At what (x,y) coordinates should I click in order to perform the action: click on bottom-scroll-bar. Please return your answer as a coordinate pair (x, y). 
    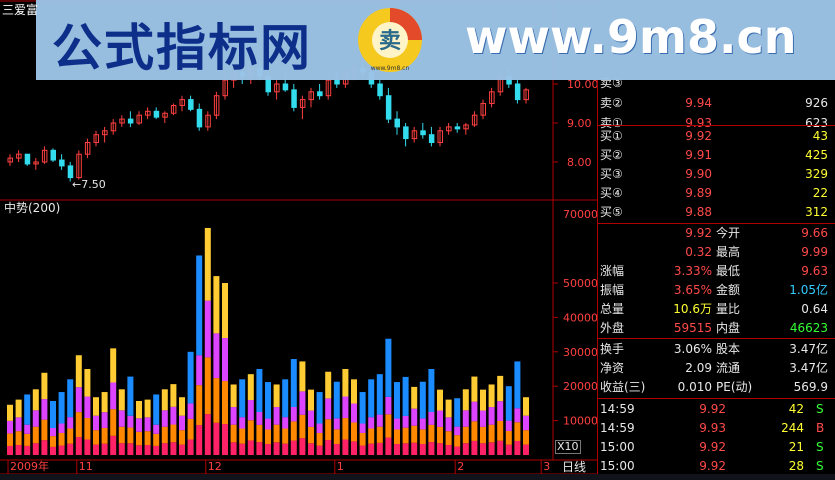
    Looking at the image, I should click on (417, 477).